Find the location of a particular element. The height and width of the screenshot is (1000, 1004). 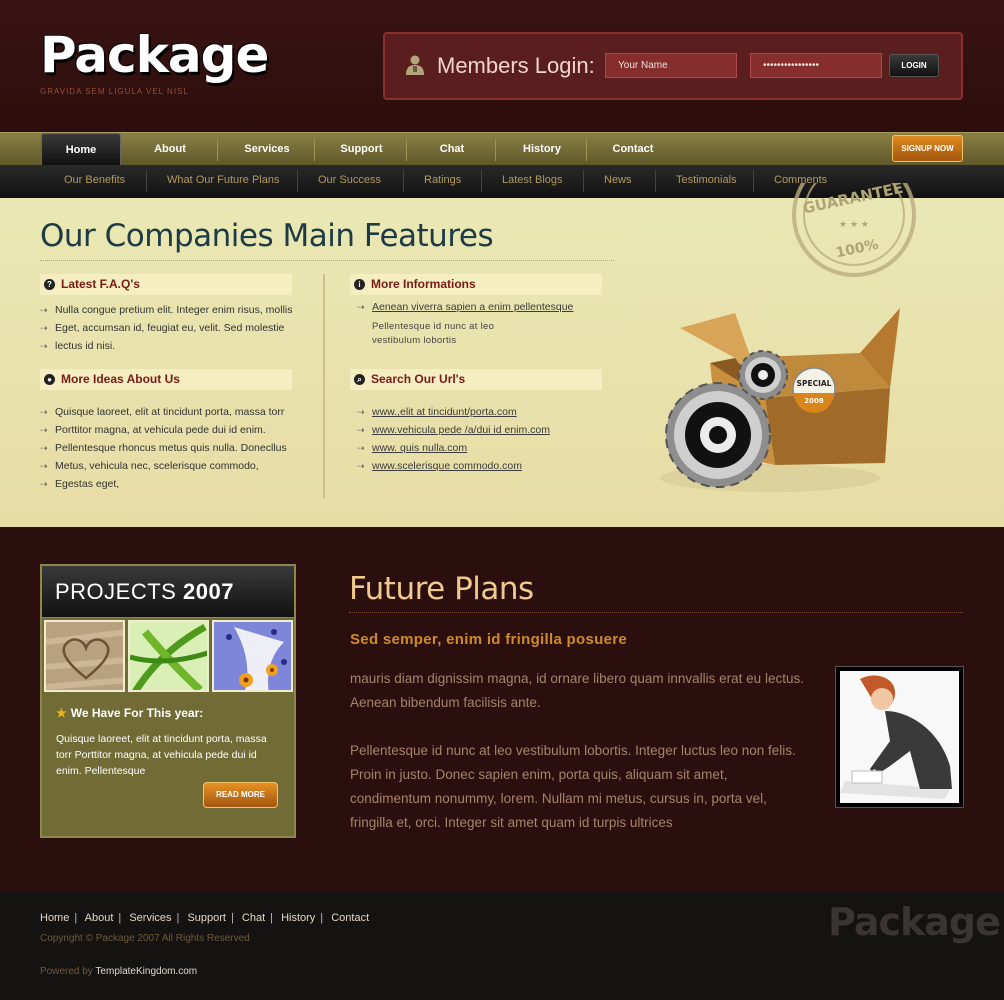

info-heading: i More Informations is located at coordinates (476, 284).